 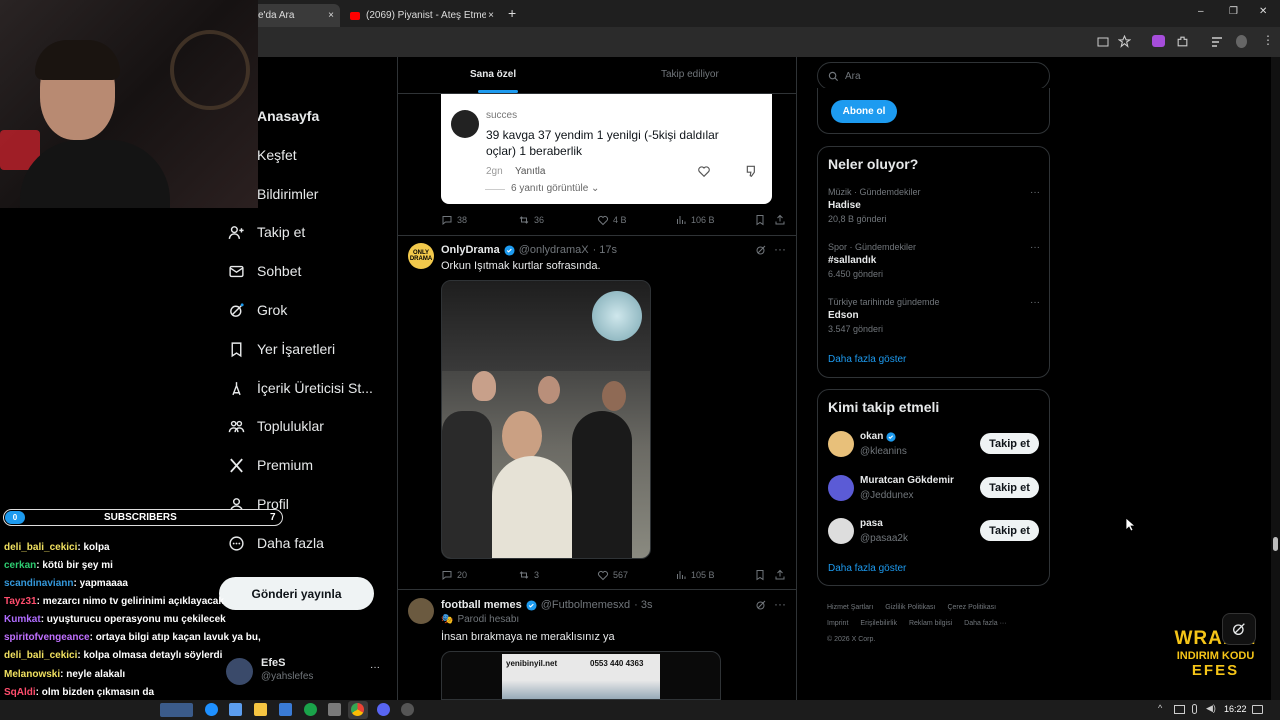 What do you see at coordinates (704, 171) in the screenshot?
I see `heart-icon` at bounding box center [704, 171].